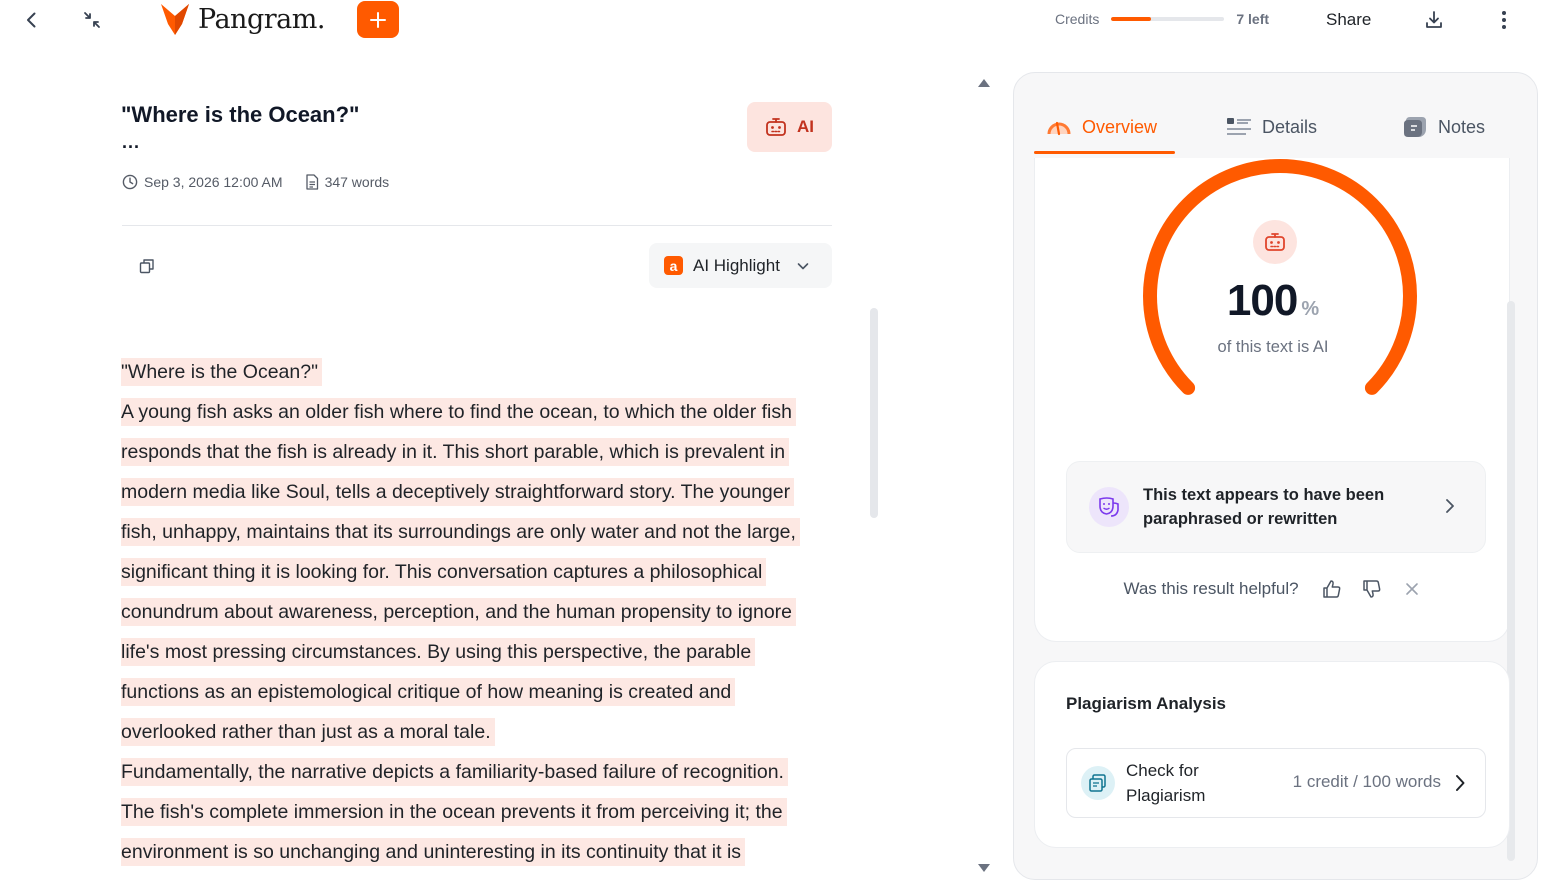 This screenshot has height=887, width=1558. Describe the element at coordinates (874, 413) in the screenshot. I see `document-scrollbar` at that location.